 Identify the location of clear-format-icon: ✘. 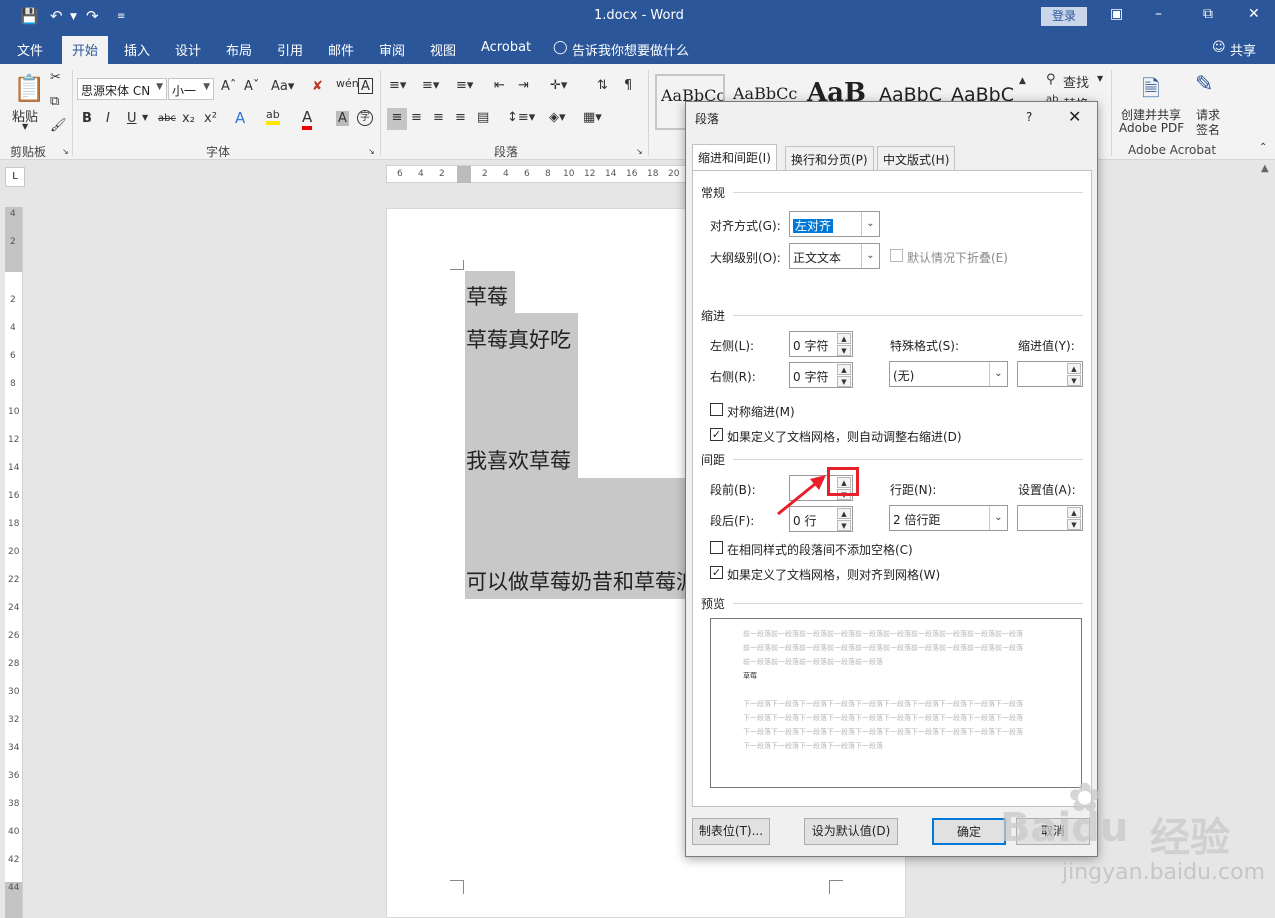
(317, 86).